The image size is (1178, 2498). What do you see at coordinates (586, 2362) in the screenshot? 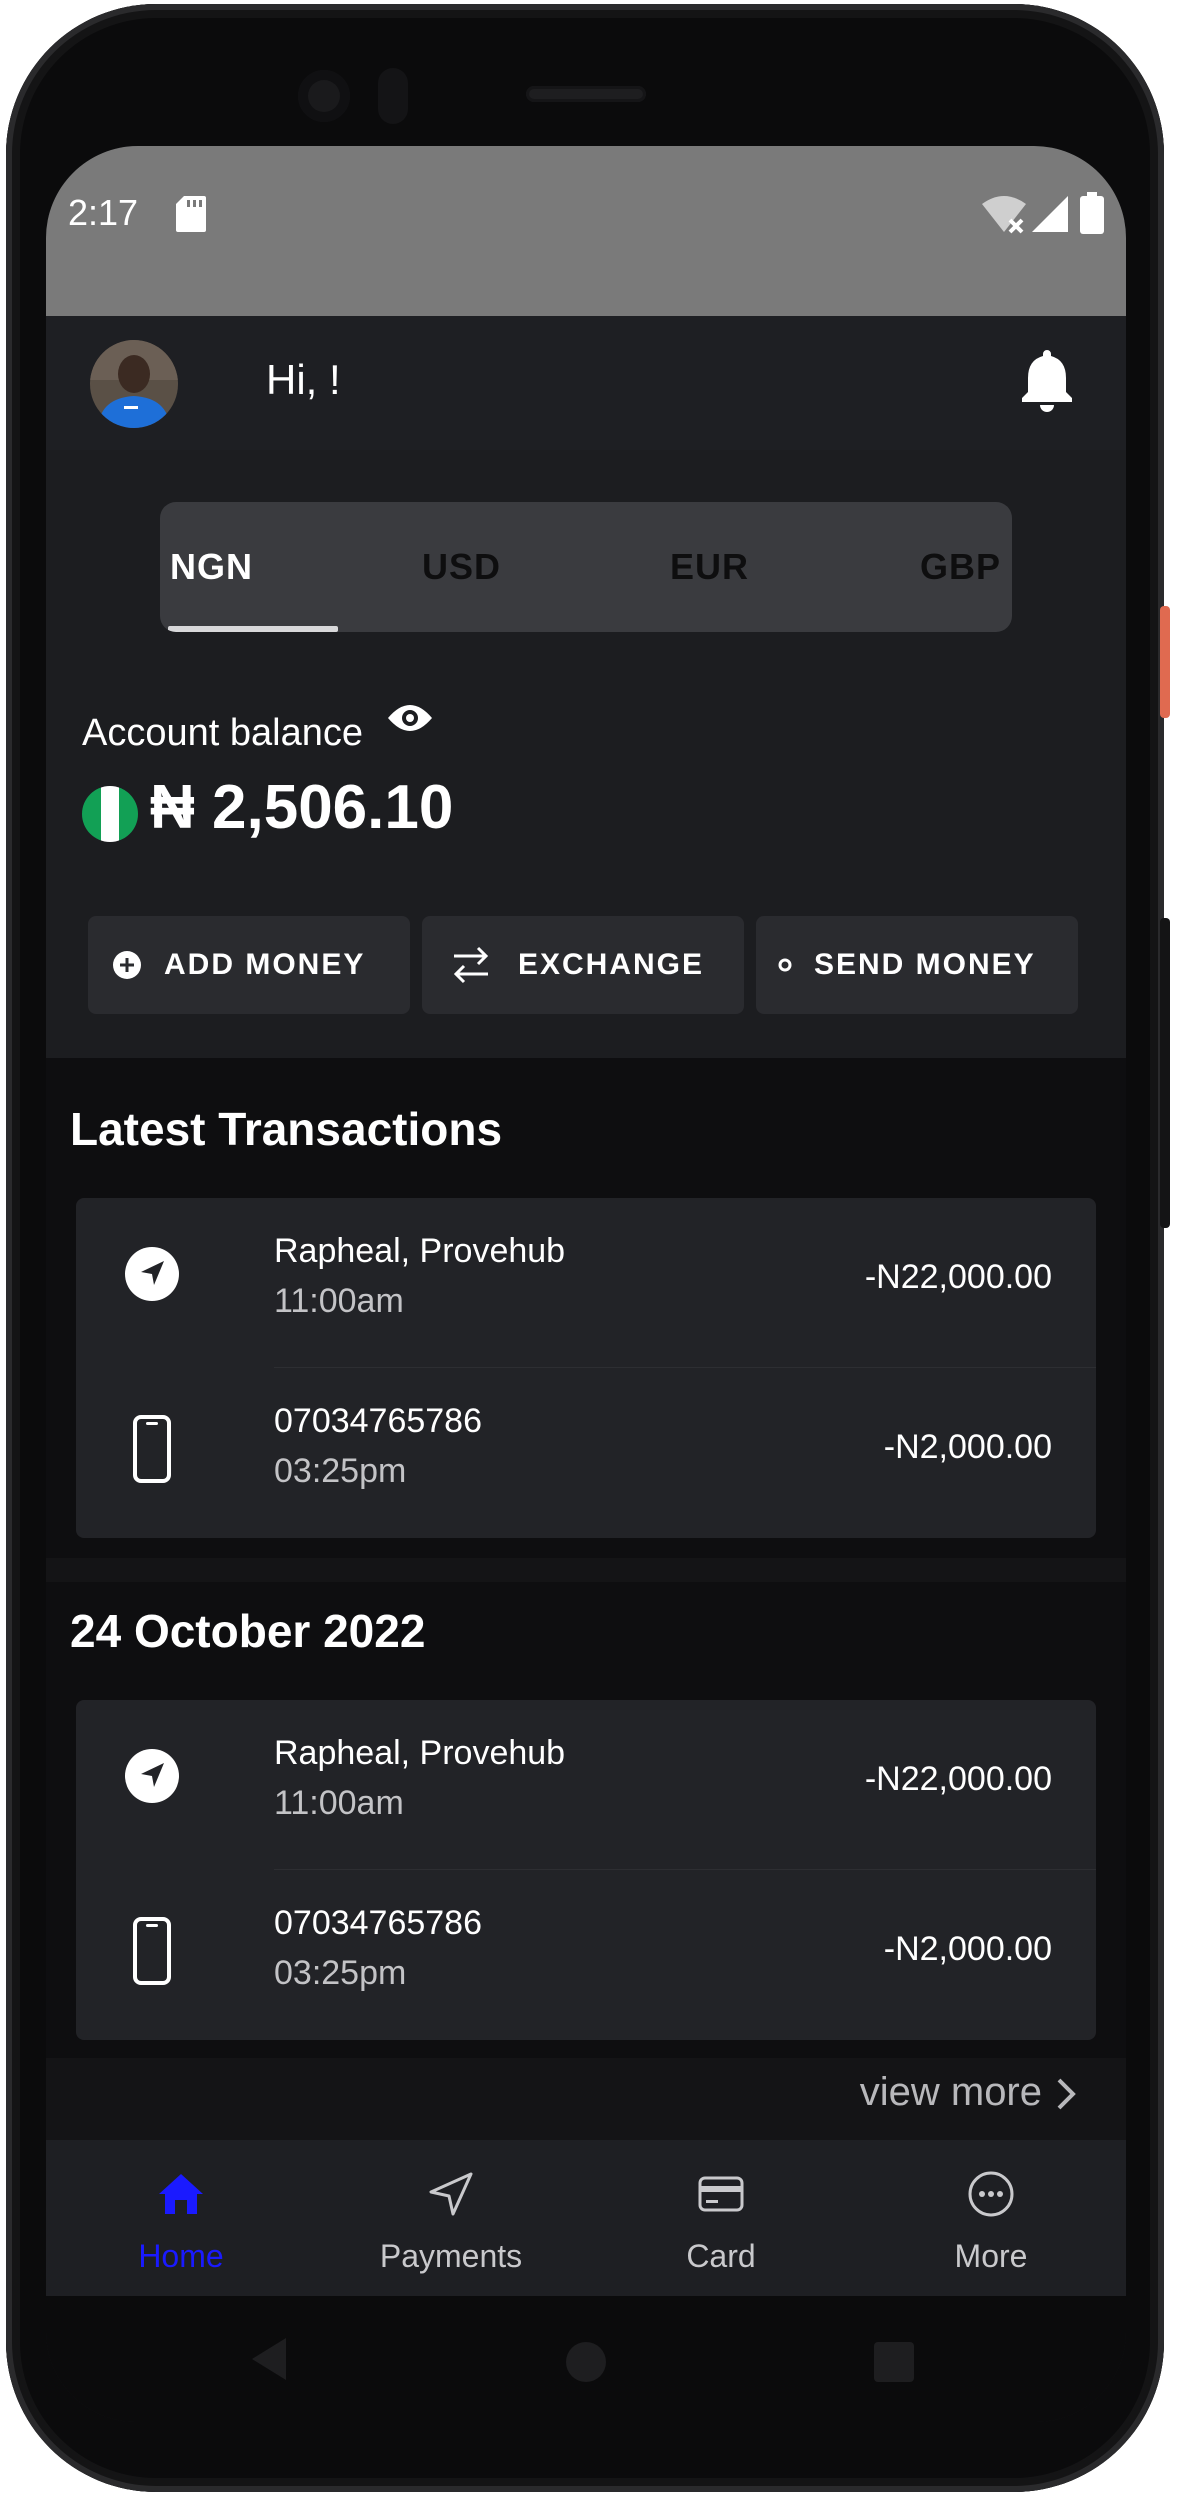
I see `home-button-icon` at bounding box center [586, 2362].